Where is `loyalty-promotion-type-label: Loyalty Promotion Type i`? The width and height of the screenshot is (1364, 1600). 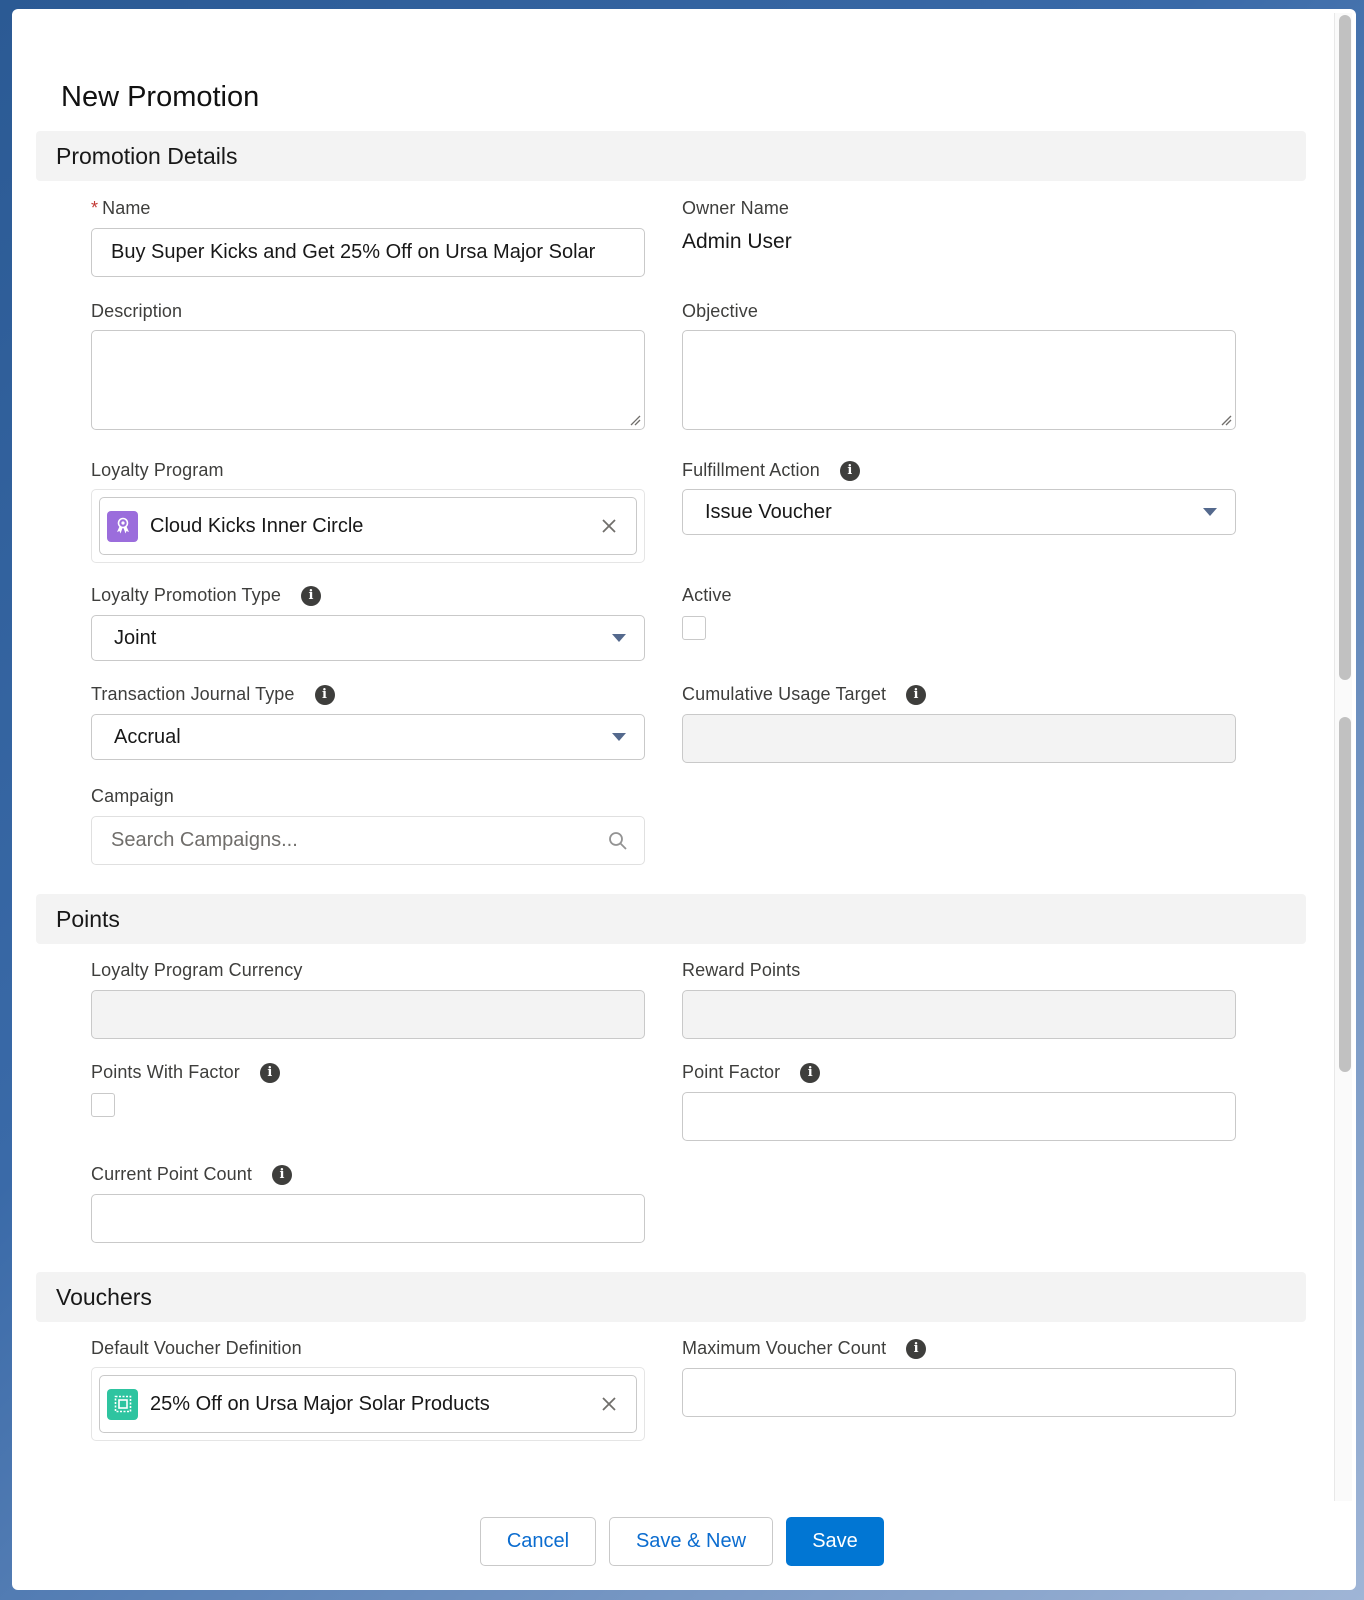 loyalty-promotion-type-label: Loyalty Promotion Type i is located at coordinates (206, 595).